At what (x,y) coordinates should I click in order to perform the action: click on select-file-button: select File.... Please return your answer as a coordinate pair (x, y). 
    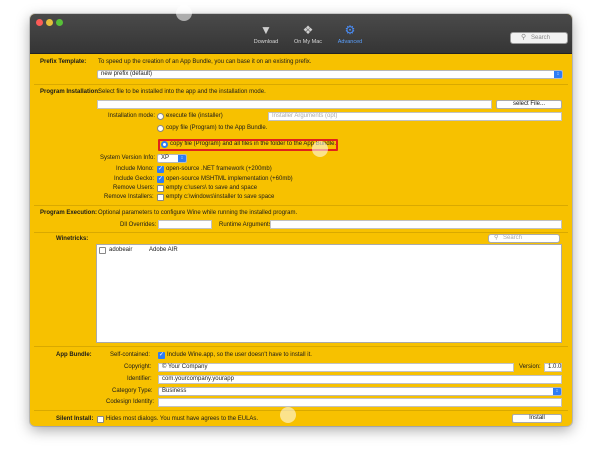
    Looking at the image, I should click on (529, 104).